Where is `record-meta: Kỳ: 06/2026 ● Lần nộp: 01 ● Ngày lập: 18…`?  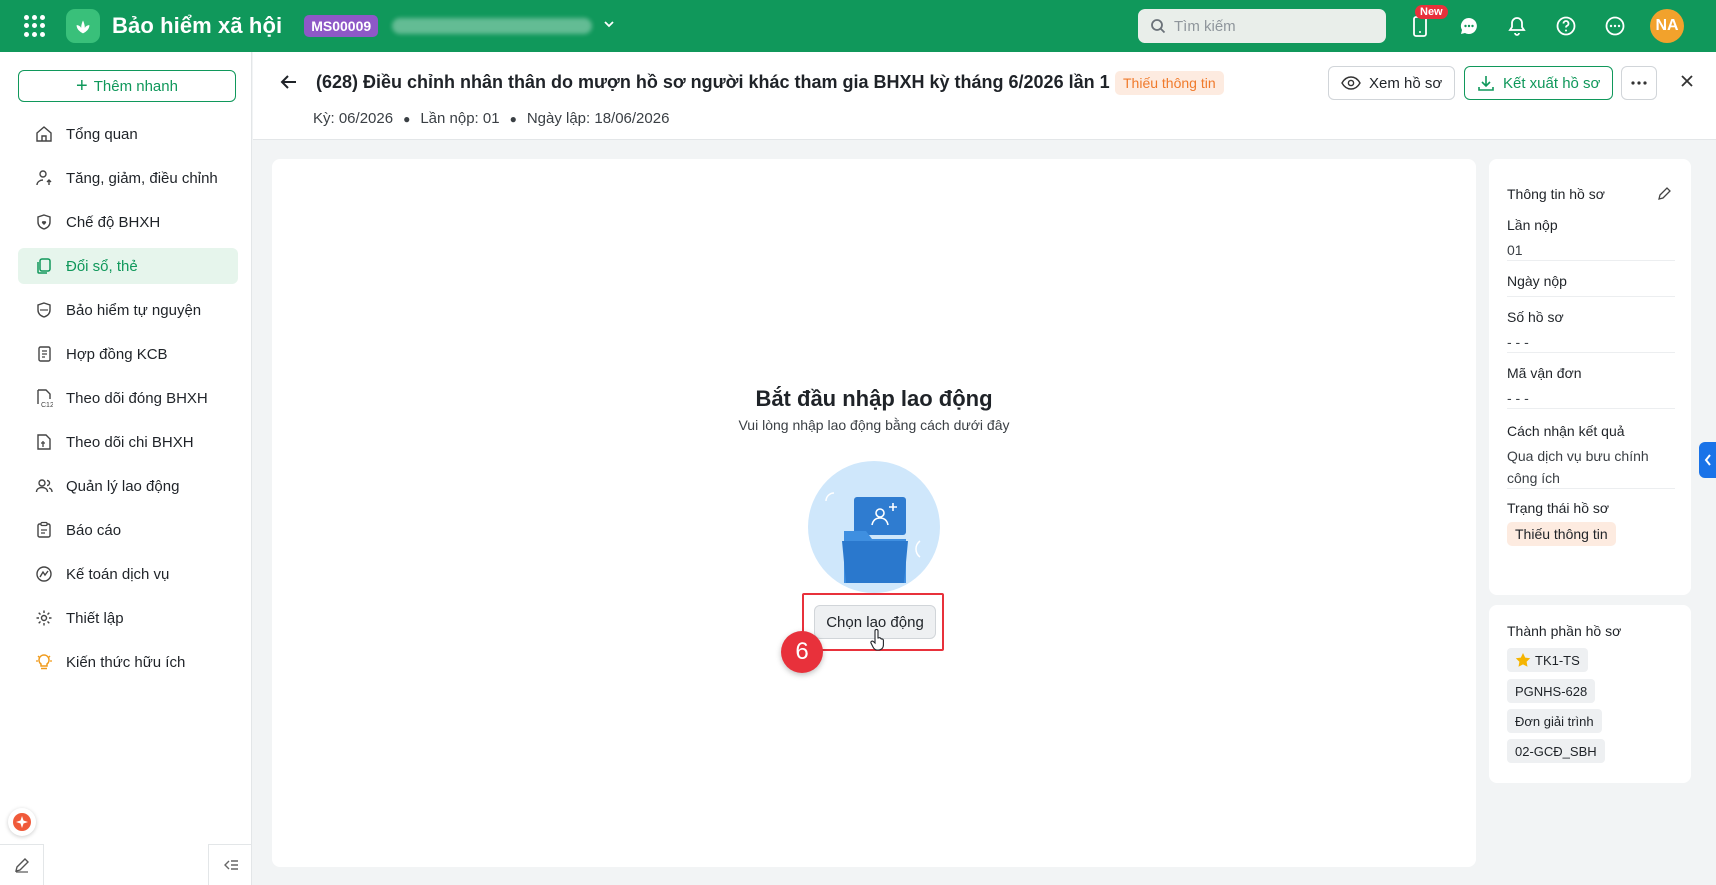 record-meta: Kỳ: 06/2026 ● Lần nộp: 01 ● Ngày lập: 18… is located at coordinates (491, 118).